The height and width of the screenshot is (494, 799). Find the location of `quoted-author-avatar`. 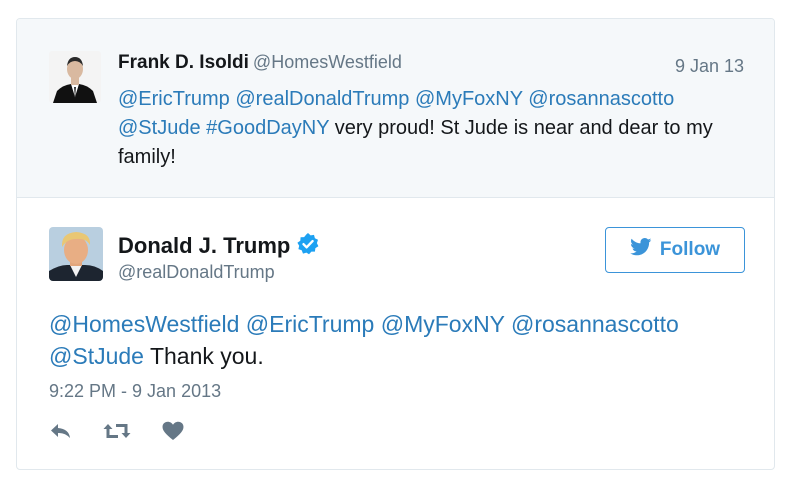

quoted-author-avatar is located at coordinates (75, 77).